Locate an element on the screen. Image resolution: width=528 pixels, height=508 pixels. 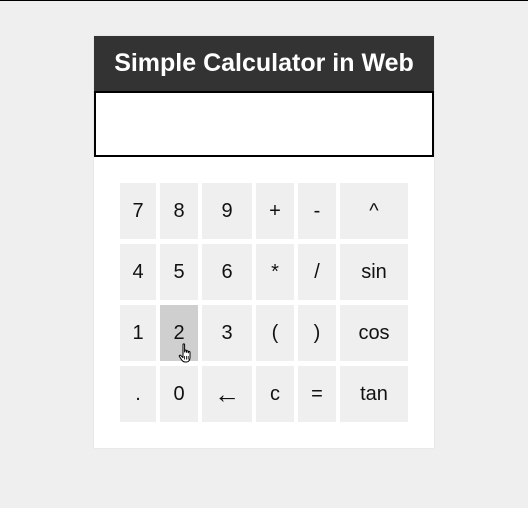
key-5: 5 is located at coordinates (179, 272).